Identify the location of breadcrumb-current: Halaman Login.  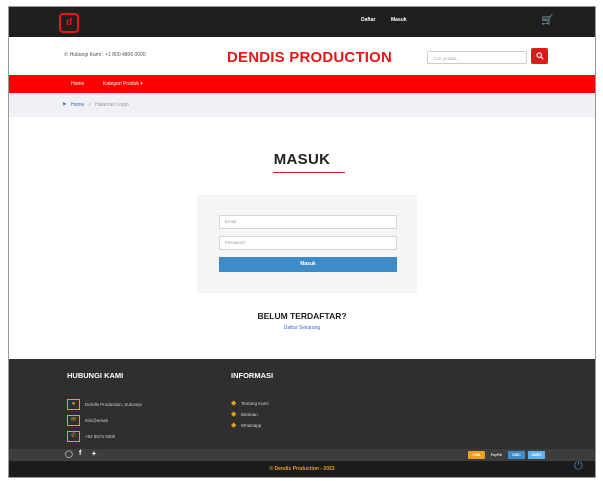
(112, 105).